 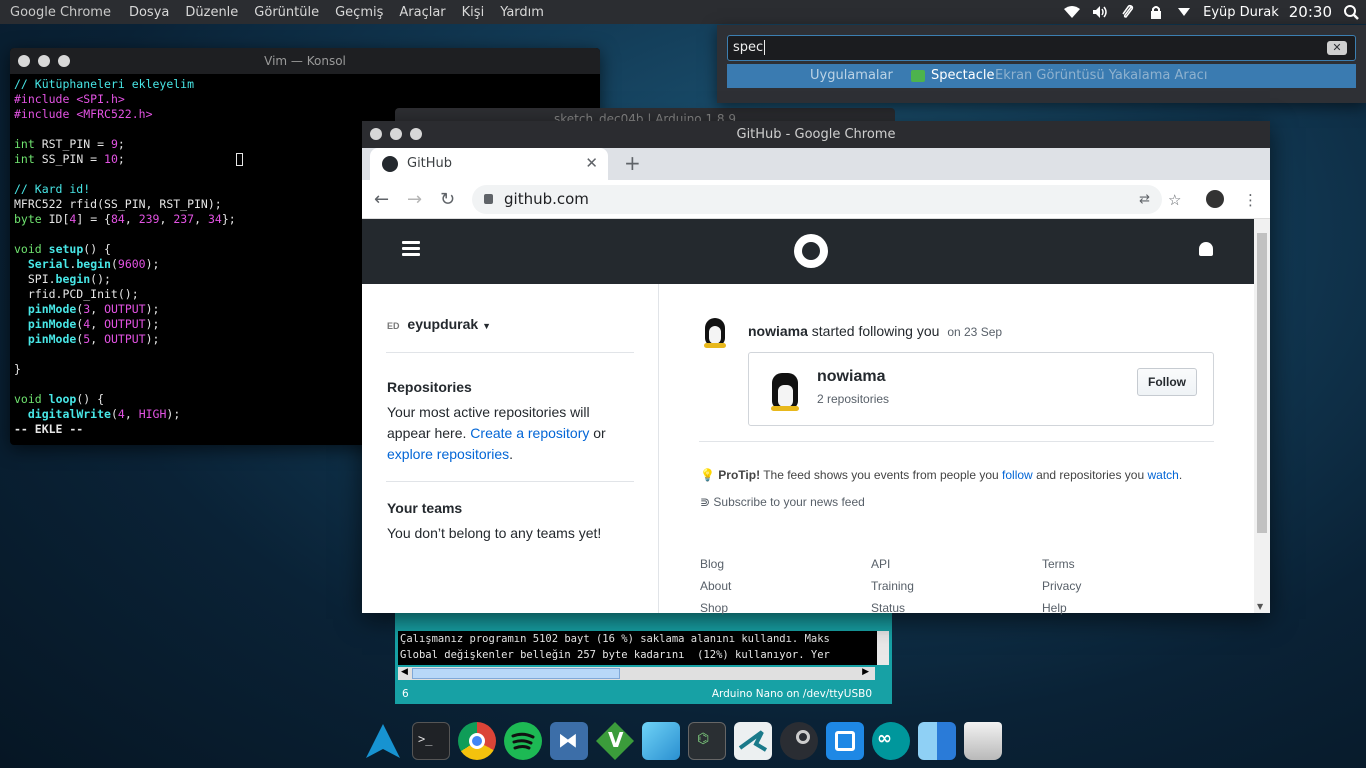 I want to click on dock: >_ ⧓ V ⌬ ∞, so click(x=685, y=742).